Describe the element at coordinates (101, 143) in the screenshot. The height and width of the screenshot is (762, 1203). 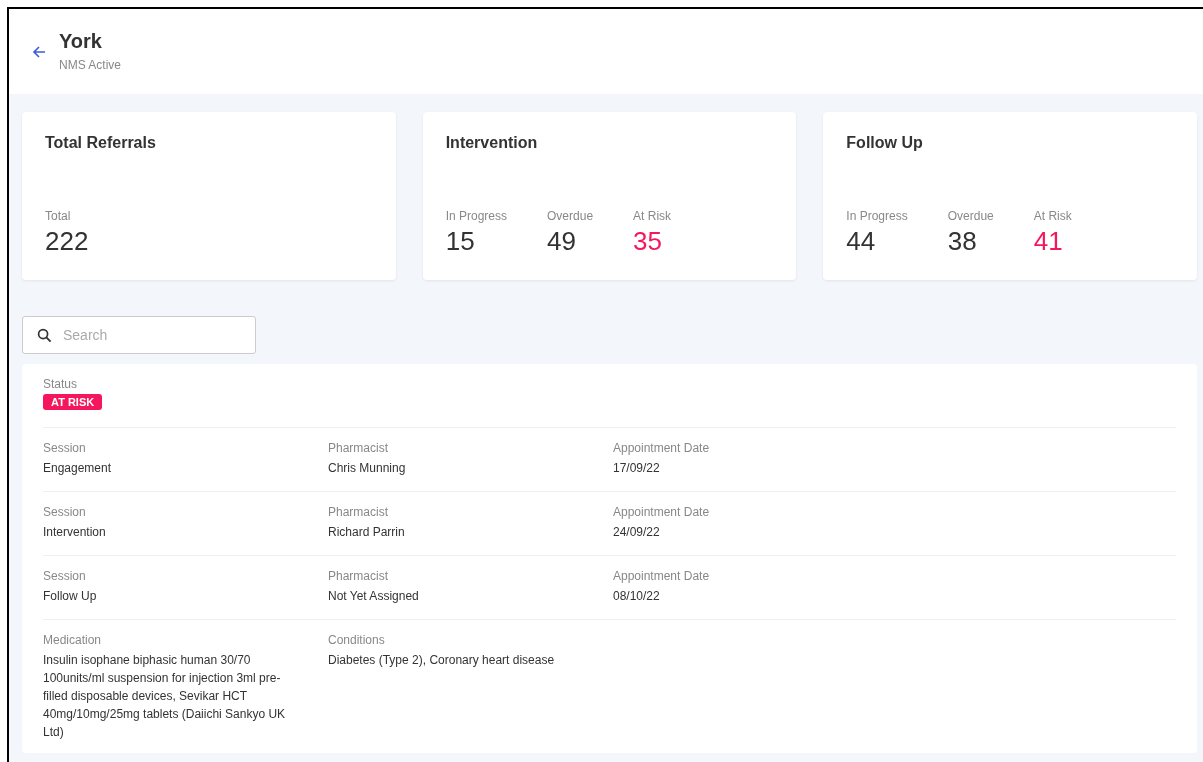
I see `card-title: Total Referrals` at that location.